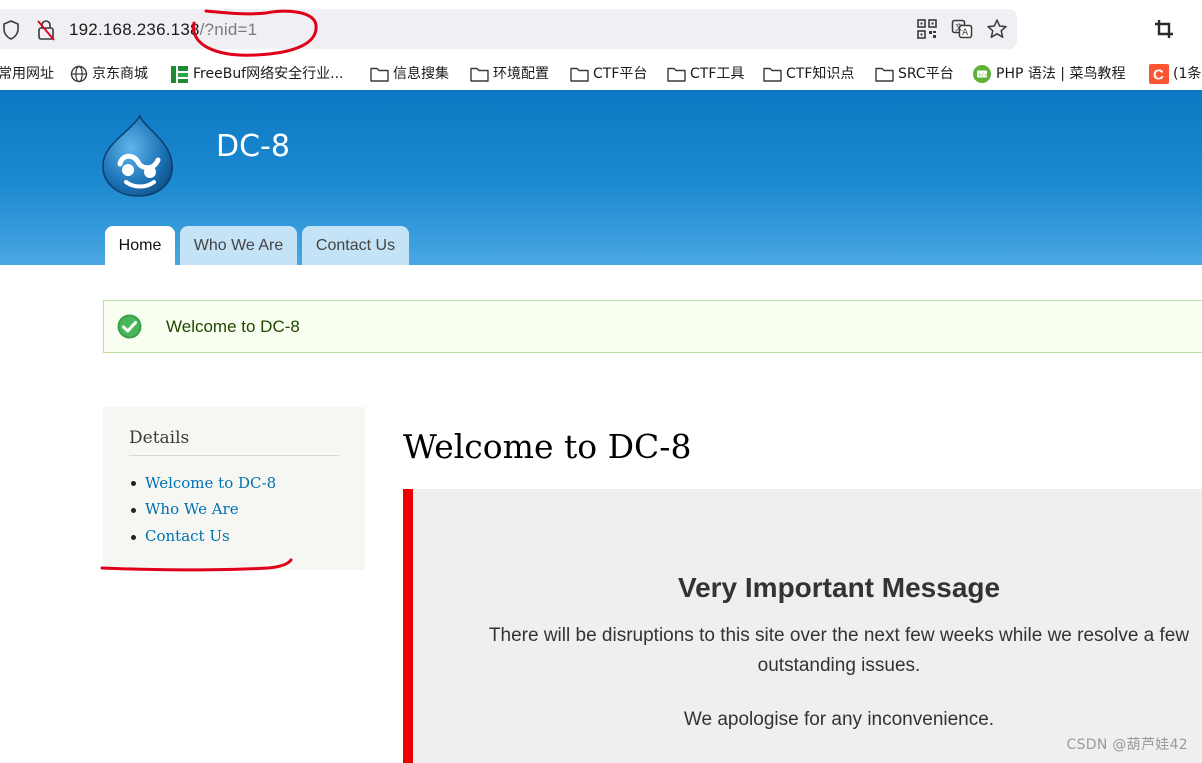 The height and width of the screenshot is (763, 1202). What do you see at coordinates (1164, 29) in the screenshot?
I see `screenshot-crop-icon` at bounding box center [1164, 29].